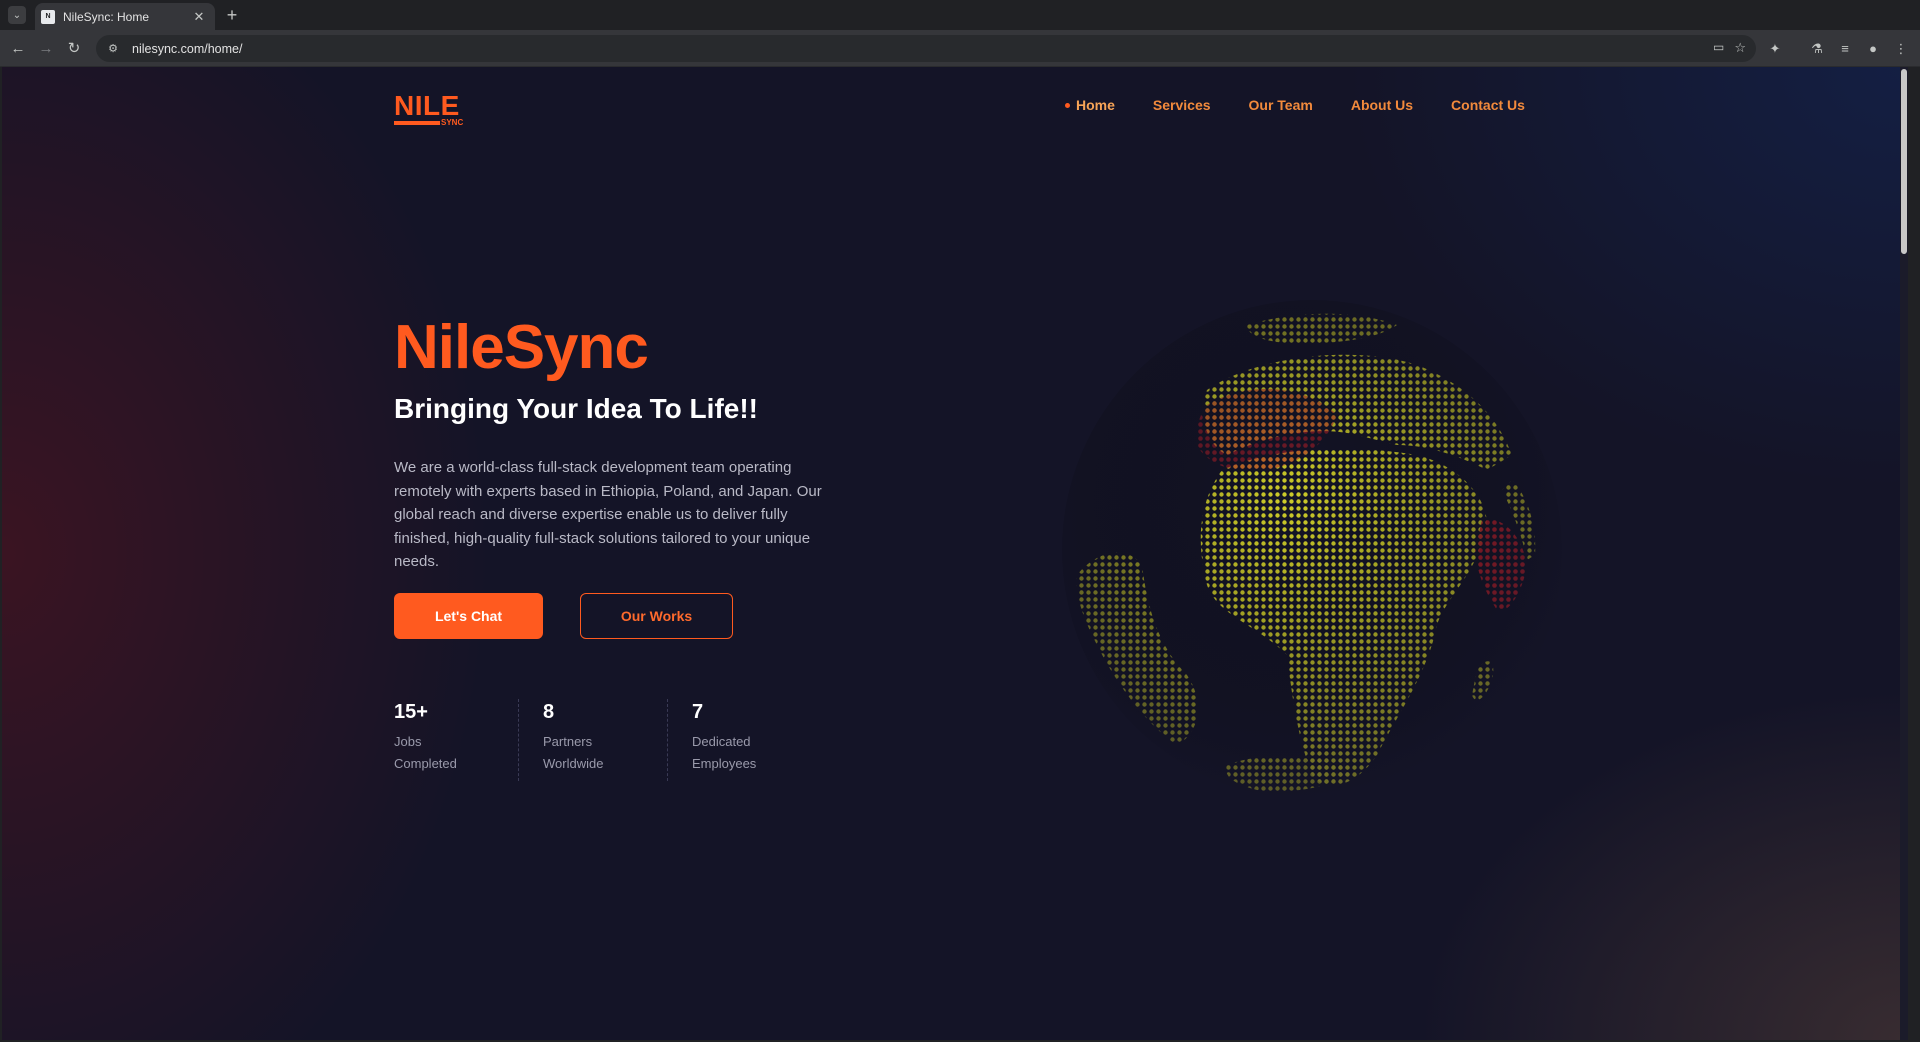 The image size is (1920, 1042). What do you see at coordinates (113, 49) in the screenshot?
I see `site-info-icon: ⚙` at bounding box center [113, 49].